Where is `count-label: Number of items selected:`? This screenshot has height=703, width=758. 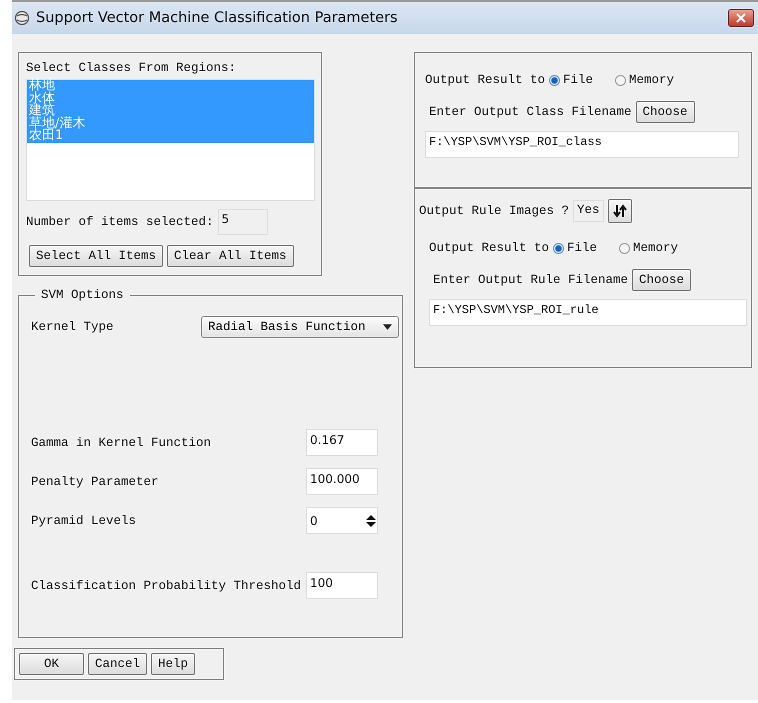
count-label: Number of items selected: is located at coordinates (120, 222).